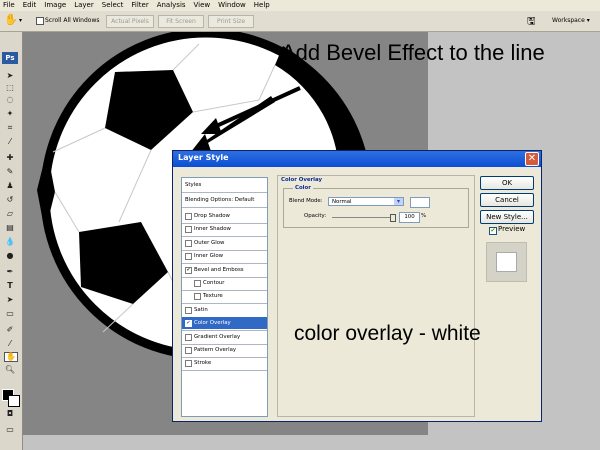  Describe the element at coordinates (10, 286) in the screenshot. I see `type-tool-icon: T` at that location.